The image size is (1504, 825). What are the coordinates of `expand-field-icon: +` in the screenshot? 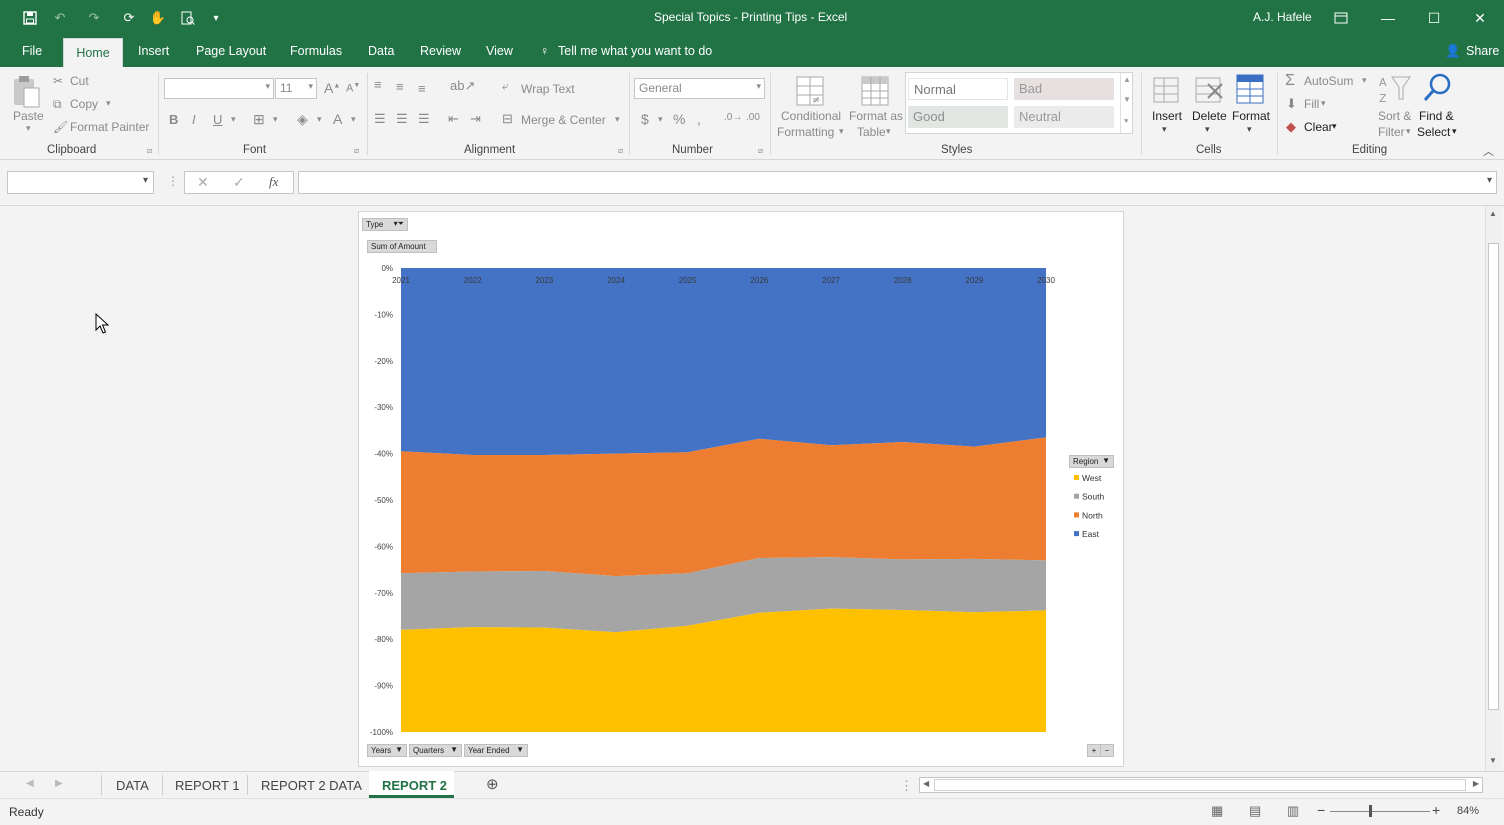 It's located at (1094, 750).